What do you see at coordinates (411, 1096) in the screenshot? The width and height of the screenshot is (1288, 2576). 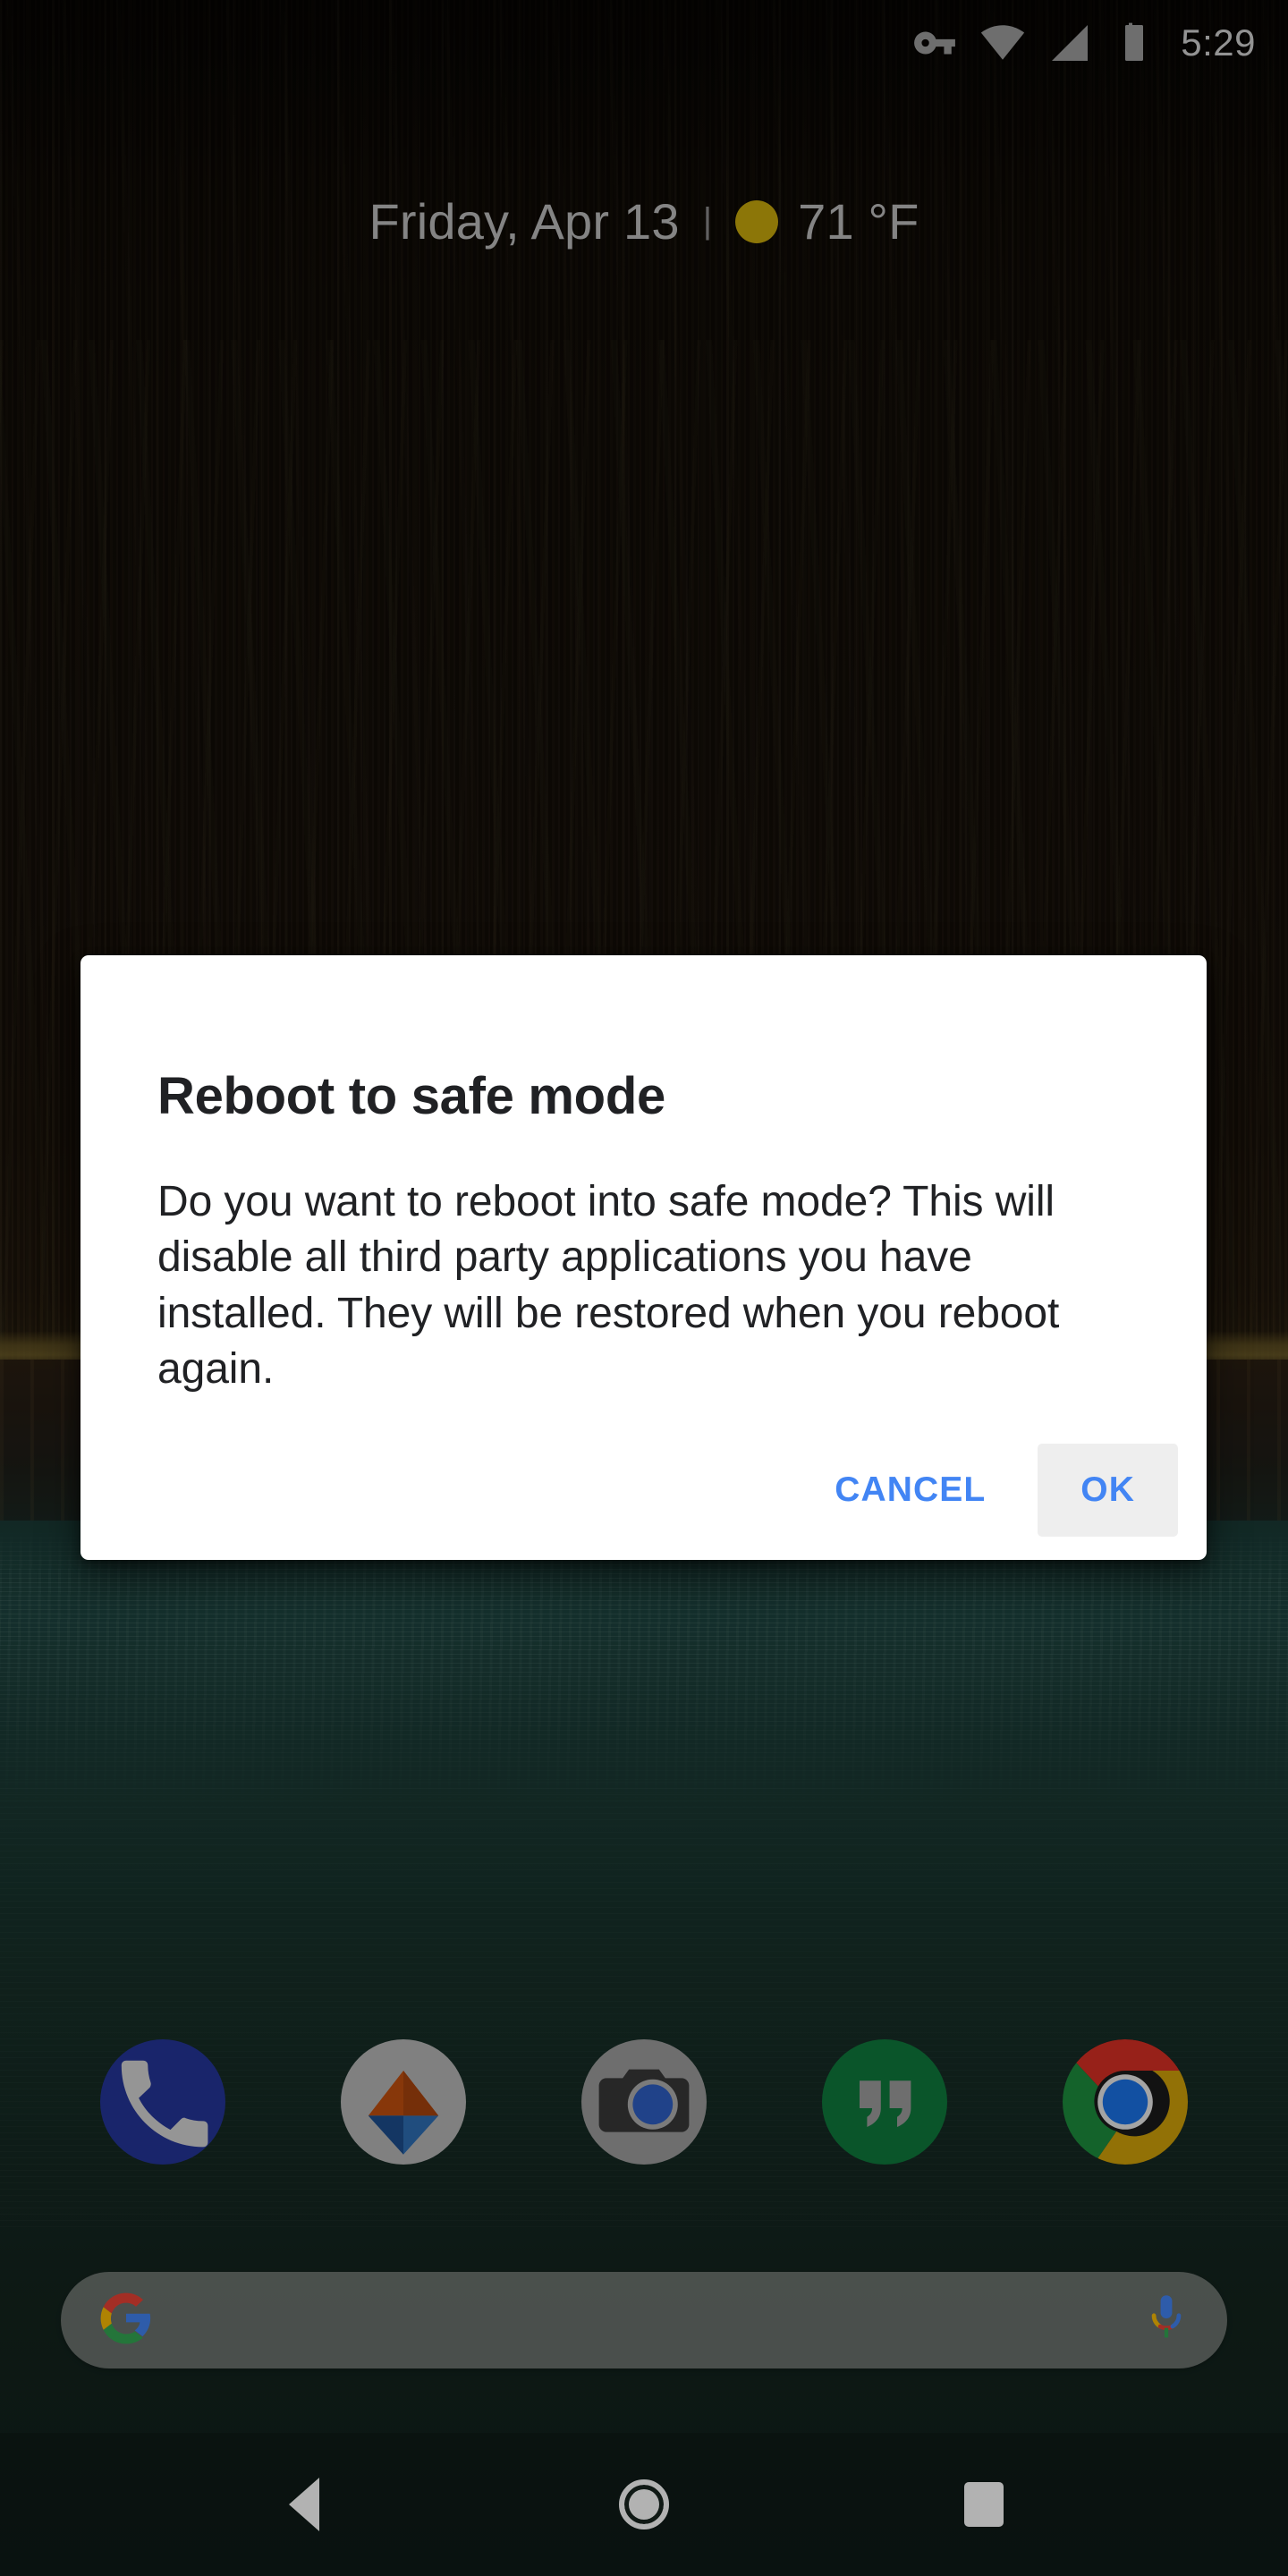 I see `dialog-title: Reboot to safe mode` at bounding box center [411, 1096].